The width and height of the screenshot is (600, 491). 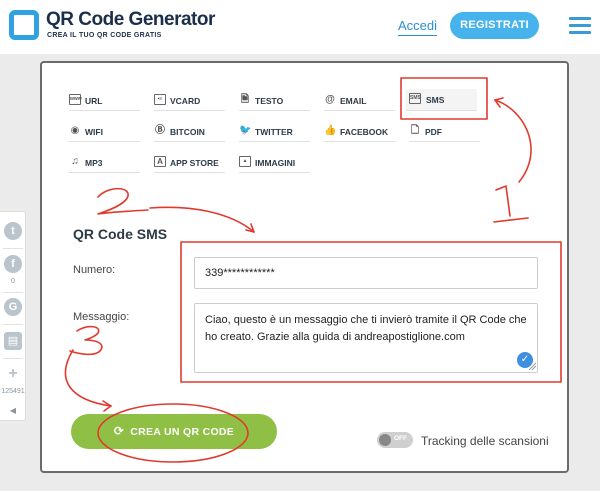 I want to click on type-twitter: 🐦 TWITTER, so click(x=274, y=132).